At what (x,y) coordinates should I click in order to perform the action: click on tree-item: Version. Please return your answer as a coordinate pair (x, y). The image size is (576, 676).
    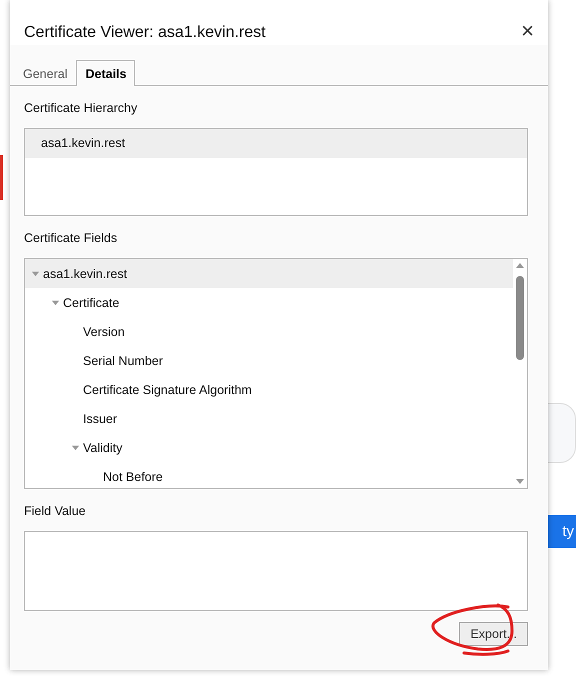
    Looking at the image, I should click on (269, 331).